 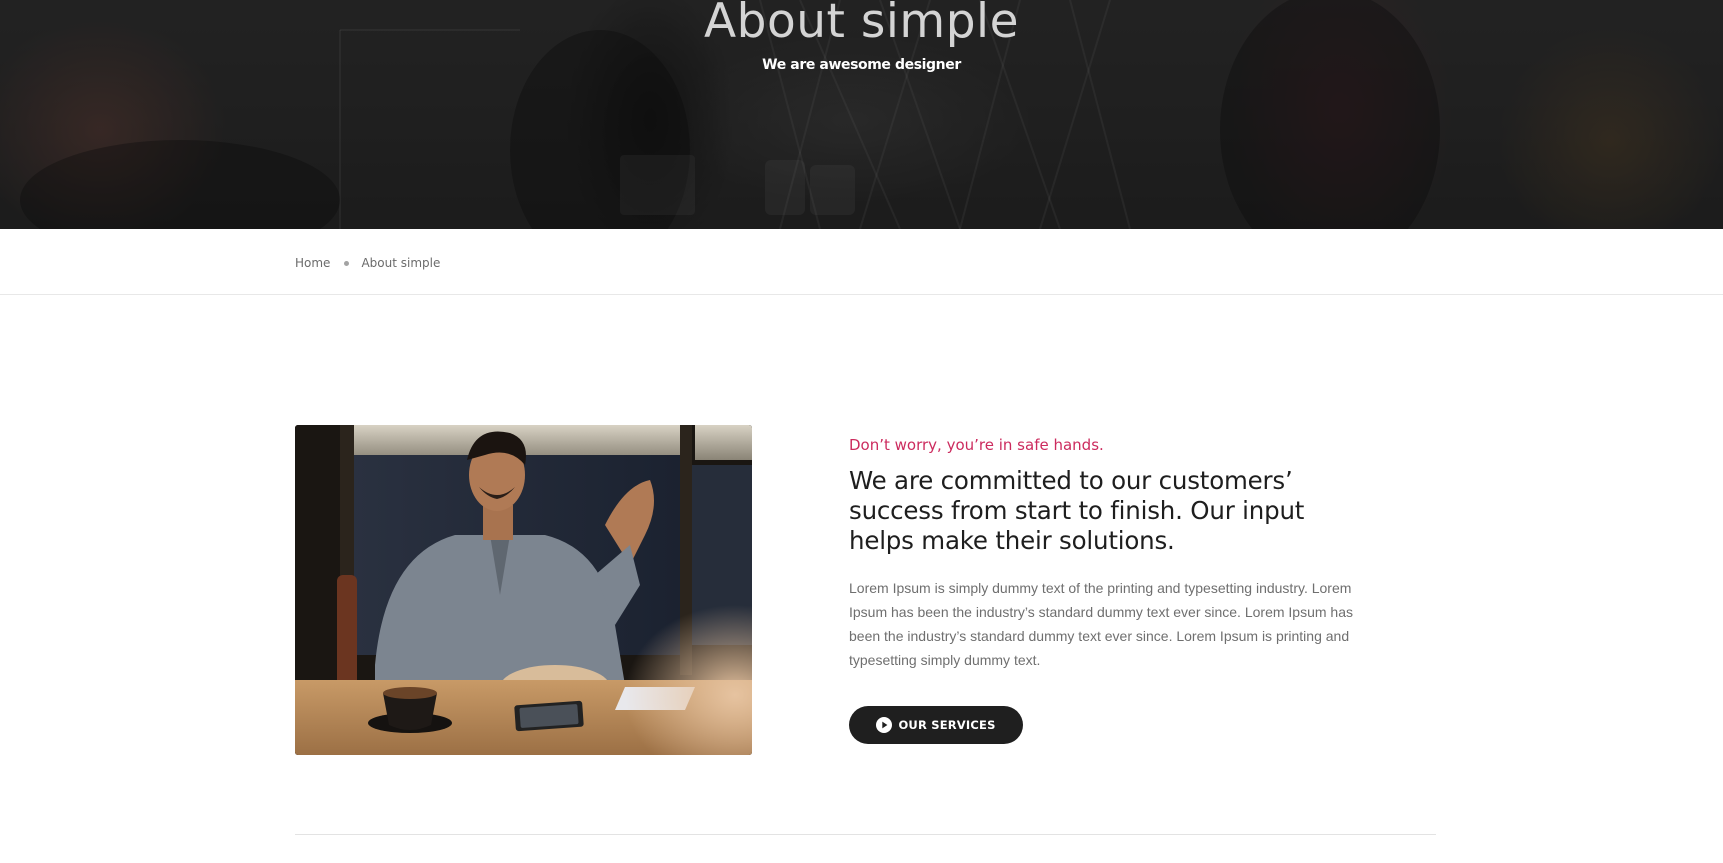 What do you see at coordinates (401, 263) in the screenshot?
I see `breadcrumb-current: About simple` at bounding box center [401, 263].